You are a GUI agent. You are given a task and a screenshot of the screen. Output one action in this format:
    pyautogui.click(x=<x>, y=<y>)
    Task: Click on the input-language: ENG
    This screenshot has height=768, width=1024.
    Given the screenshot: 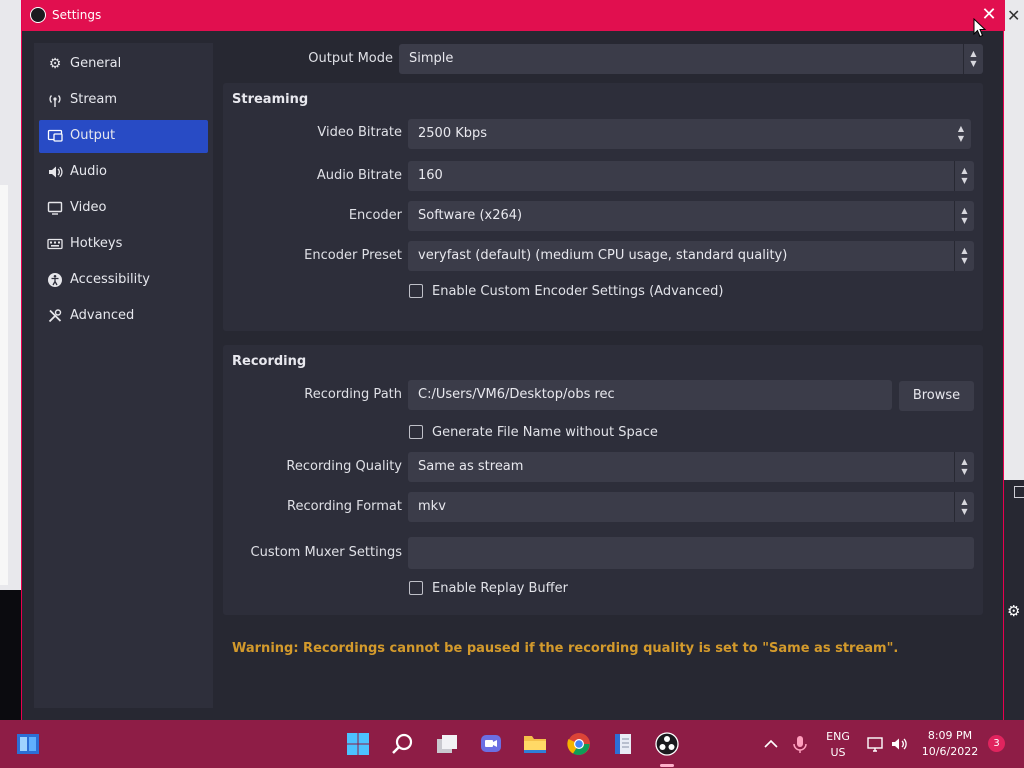 What is the action you would take?
    pyautogui.click(x=838, y=736)
    